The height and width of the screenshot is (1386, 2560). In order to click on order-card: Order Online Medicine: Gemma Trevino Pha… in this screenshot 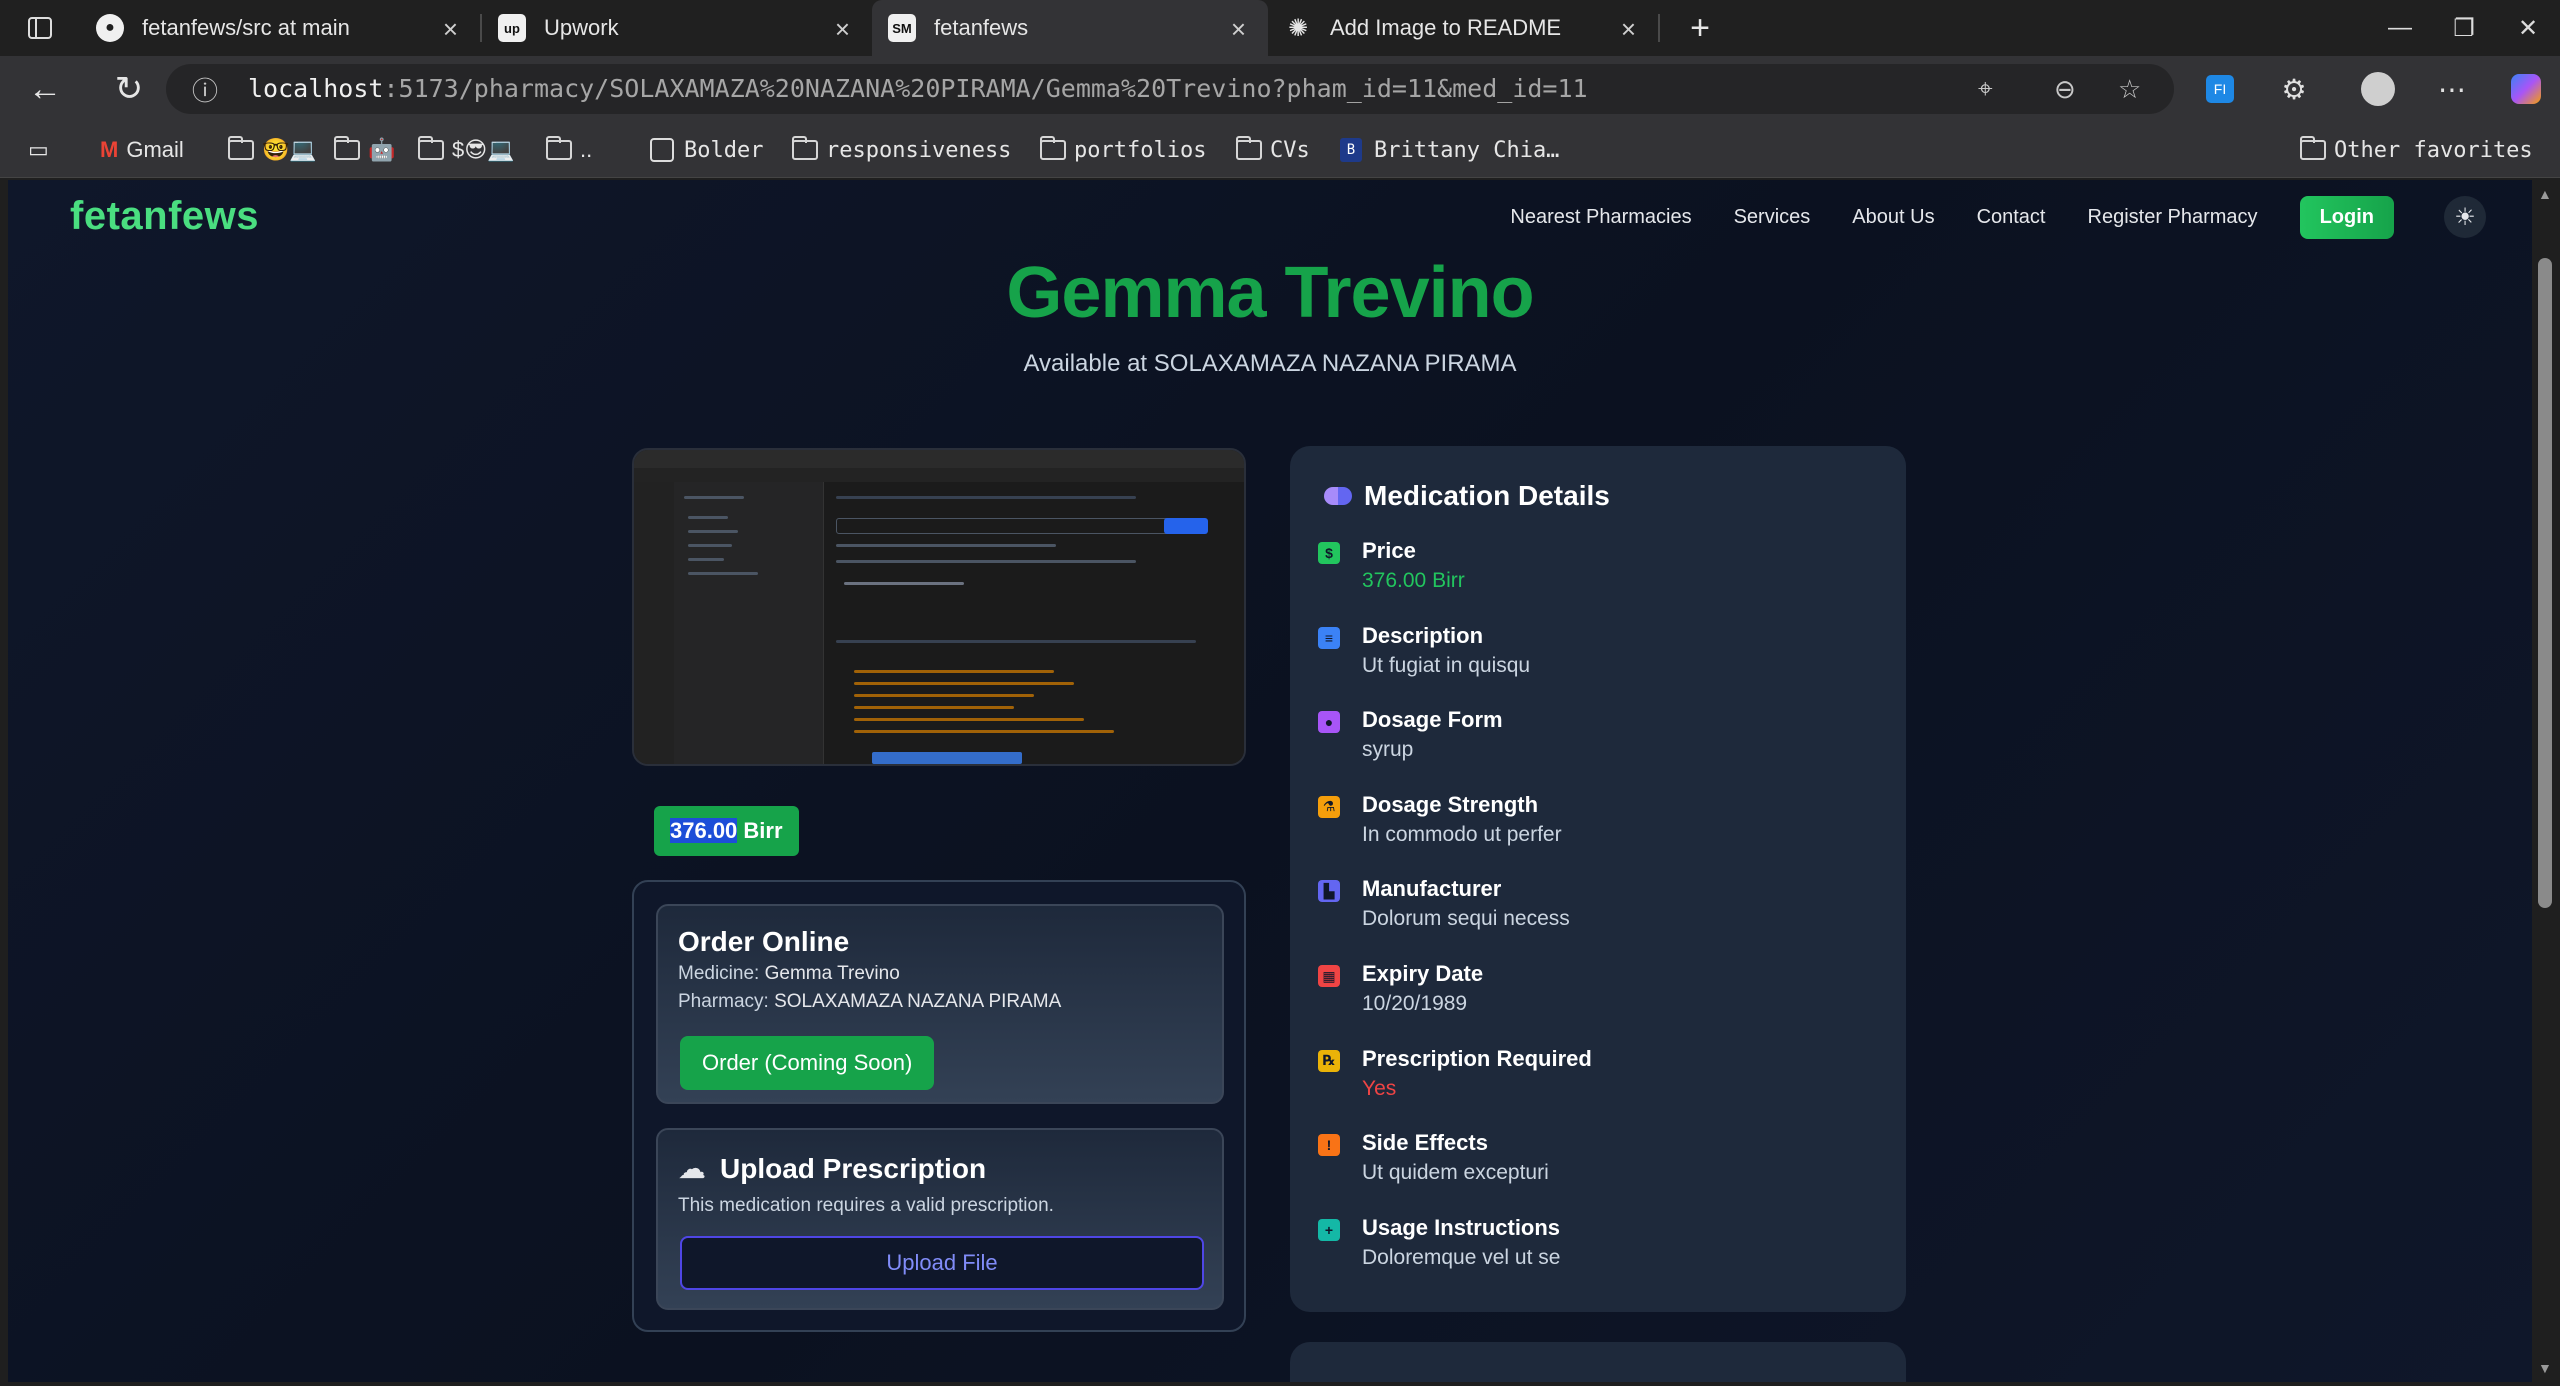, I will do `click(939, 1106)`.